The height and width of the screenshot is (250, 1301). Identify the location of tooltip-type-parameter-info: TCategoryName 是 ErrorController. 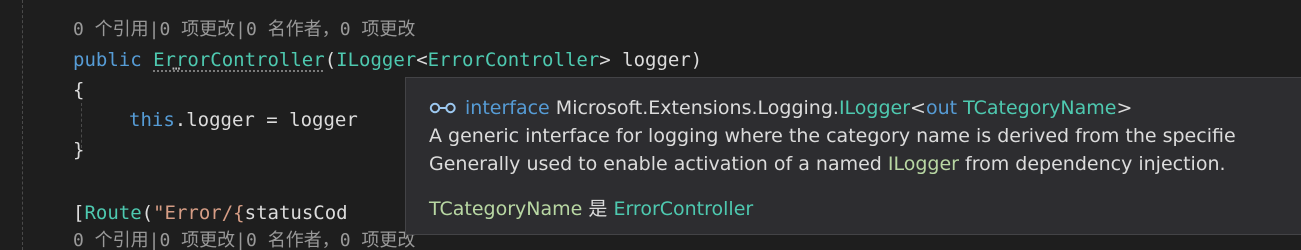
(591, 209).